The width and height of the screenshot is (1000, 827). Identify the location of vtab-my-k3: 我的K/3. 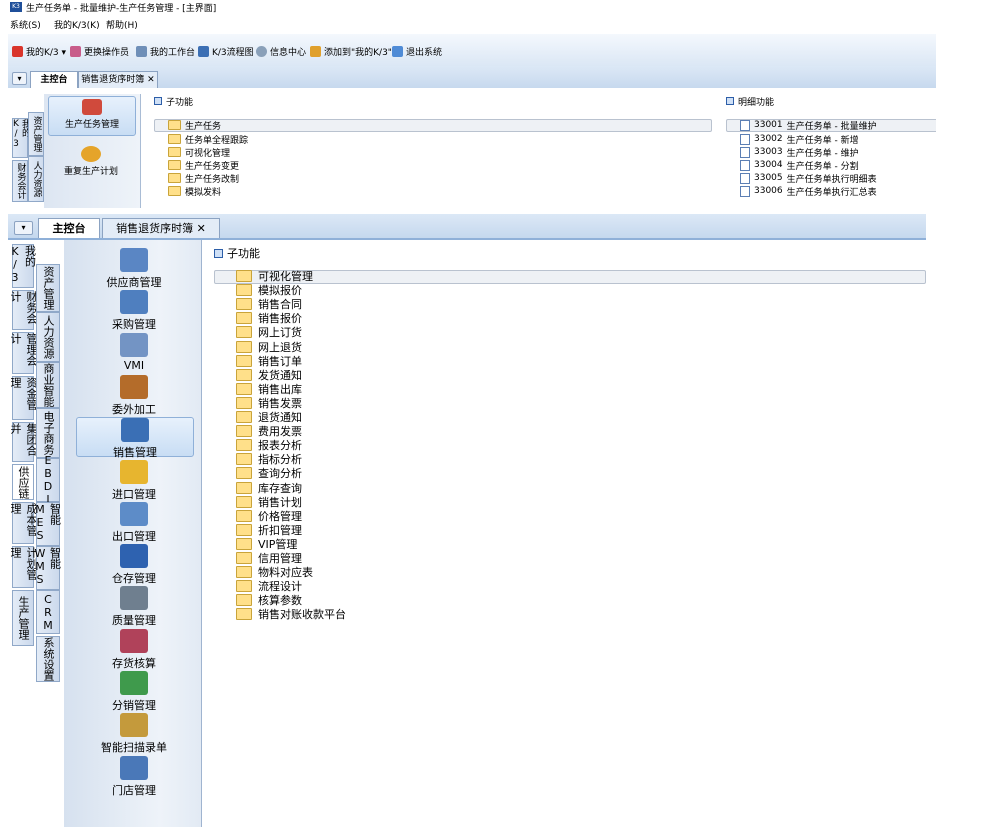
(20, 138).